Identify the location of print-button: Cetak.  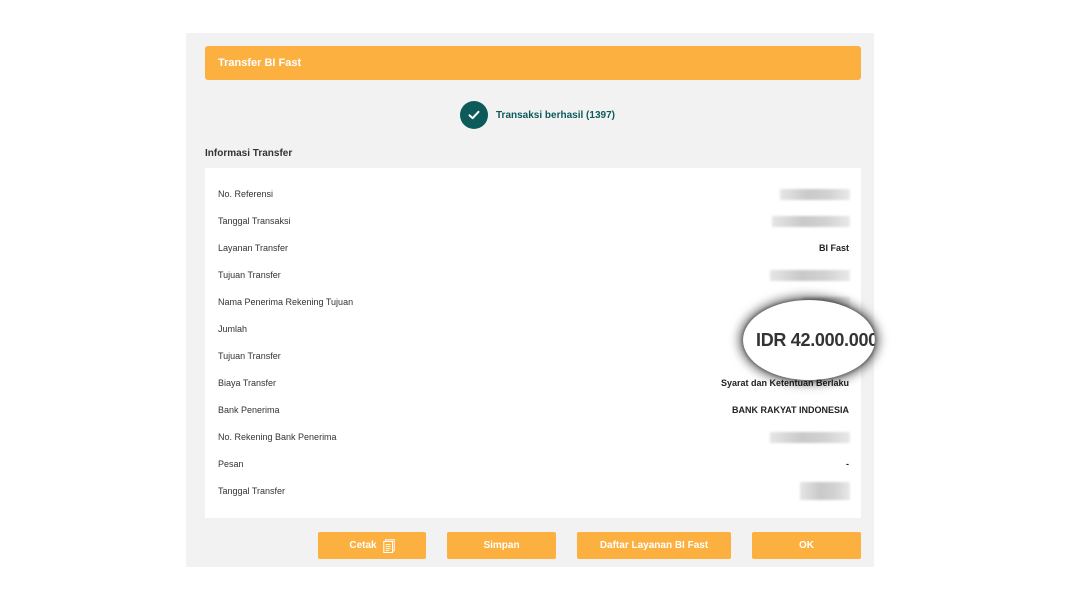
(372, 545).